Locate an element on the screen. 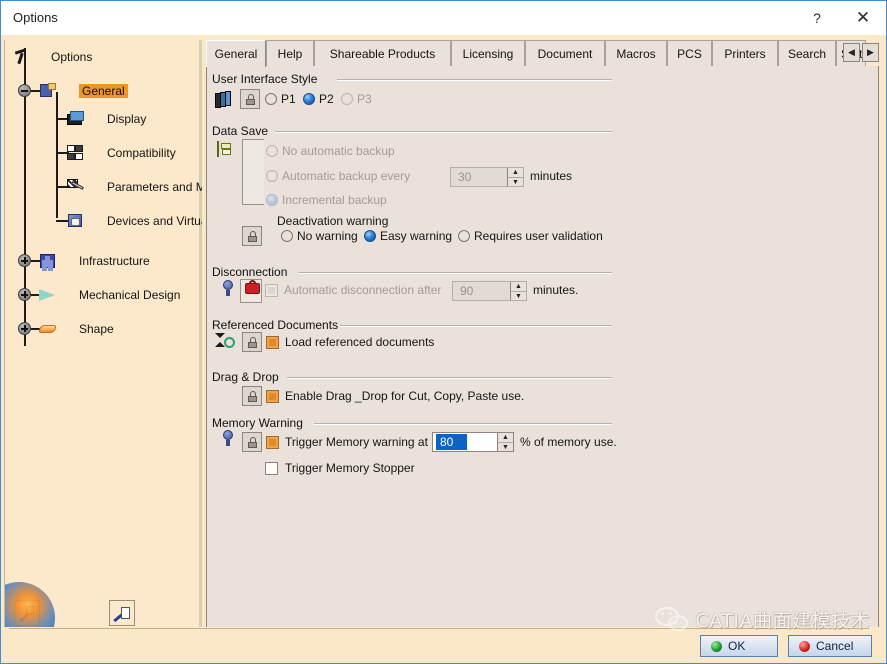 Image resolution: width=887 pixels, height=664 pixels. disconnection-delay-spinner: 90 ▲ ▼ is located at coordinates (489, 291).